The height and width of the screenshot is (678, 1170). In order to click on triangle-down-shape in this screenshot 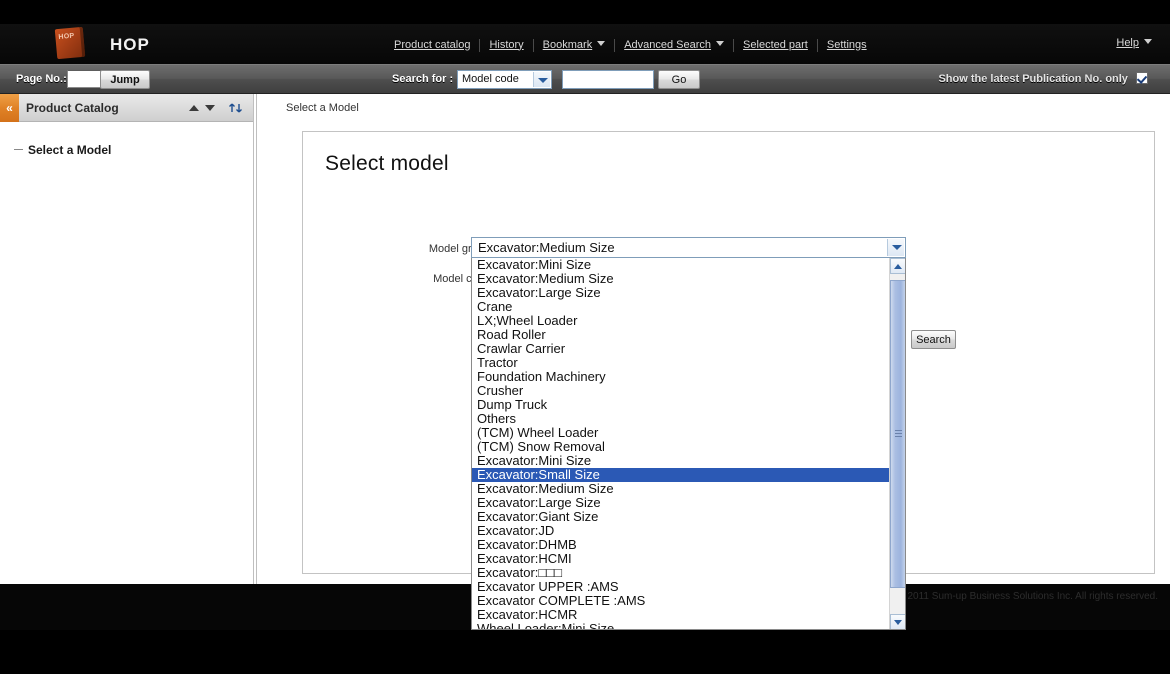, I will do `click(210, 108)`.